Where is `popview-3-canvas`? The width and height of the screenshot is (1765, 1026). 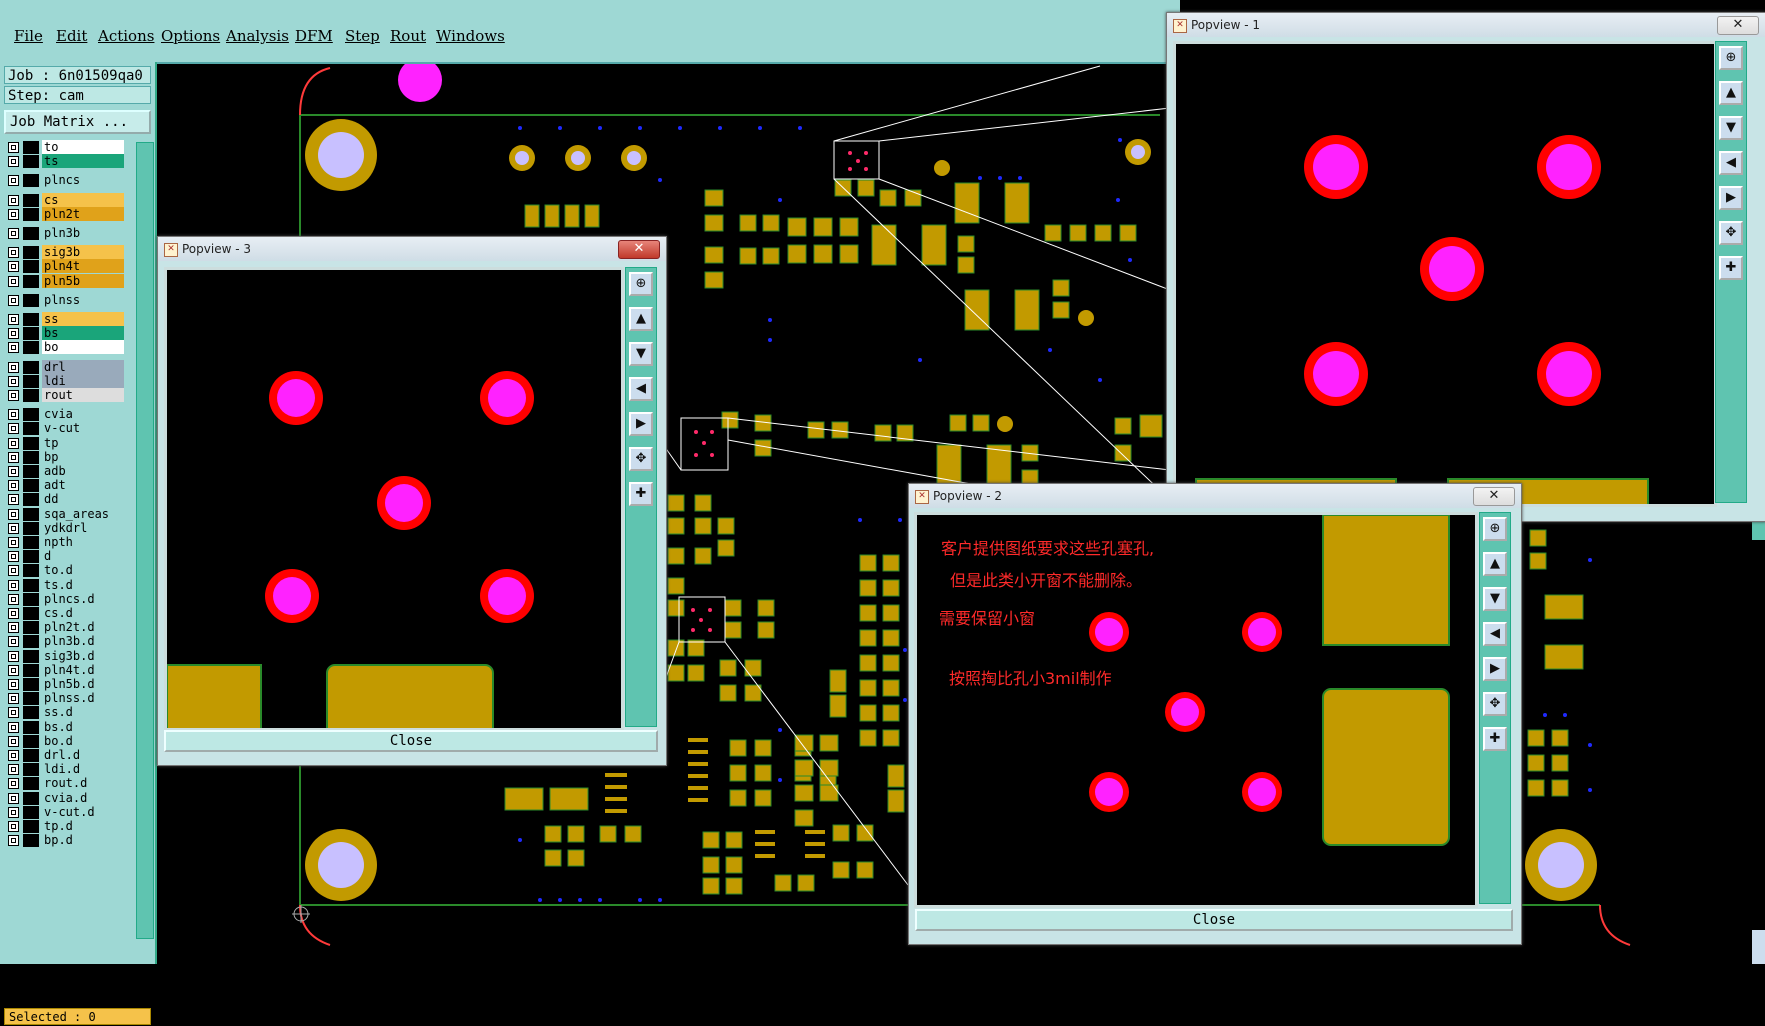 popview-3-canvas is located at coordinates (394, 499).